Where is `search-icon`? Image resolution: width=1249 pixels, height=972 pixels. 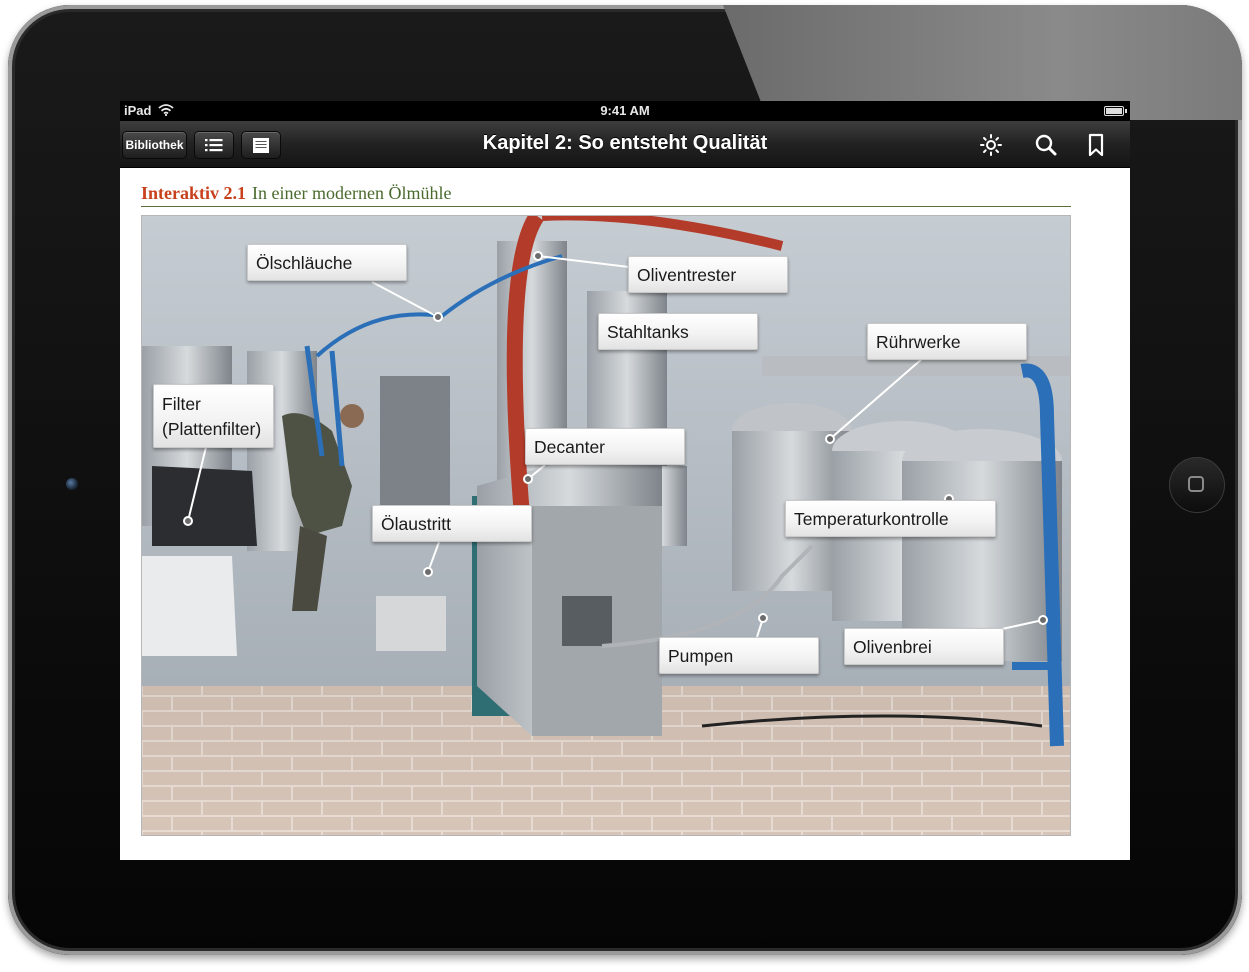 search-icon is located at coordinates (1046, 145).